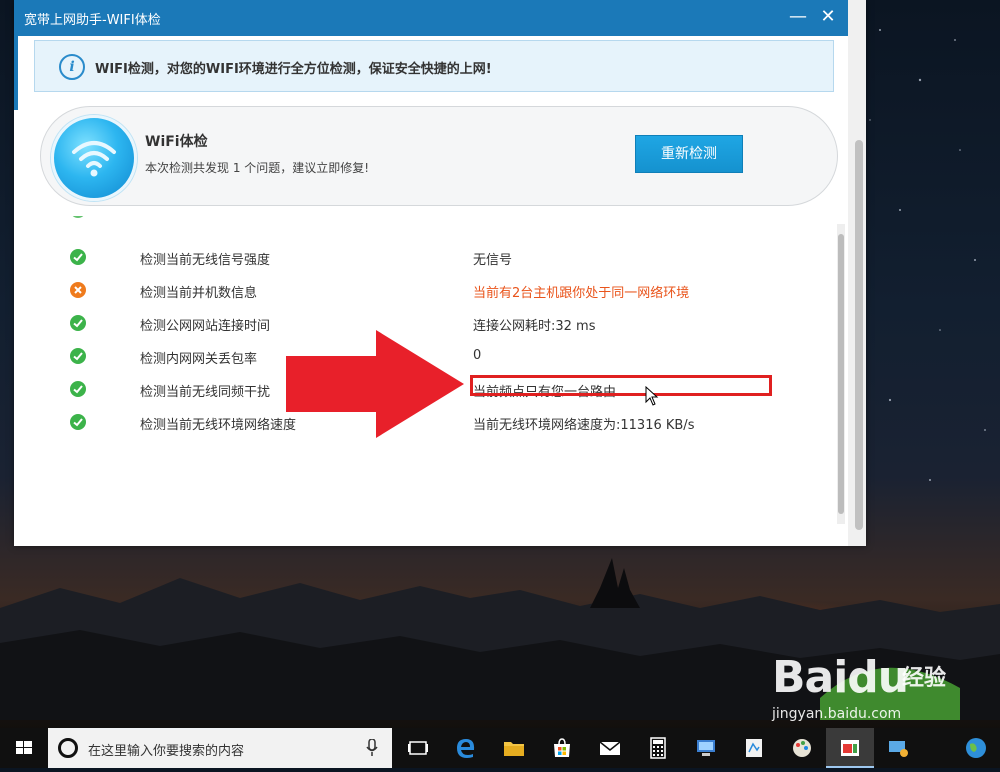 The height and width of the screenshot is (772, 1000). Describe the element at coordinates (176, 142) in the screenshot. I see `summary-title: WiFi体检` at that location.